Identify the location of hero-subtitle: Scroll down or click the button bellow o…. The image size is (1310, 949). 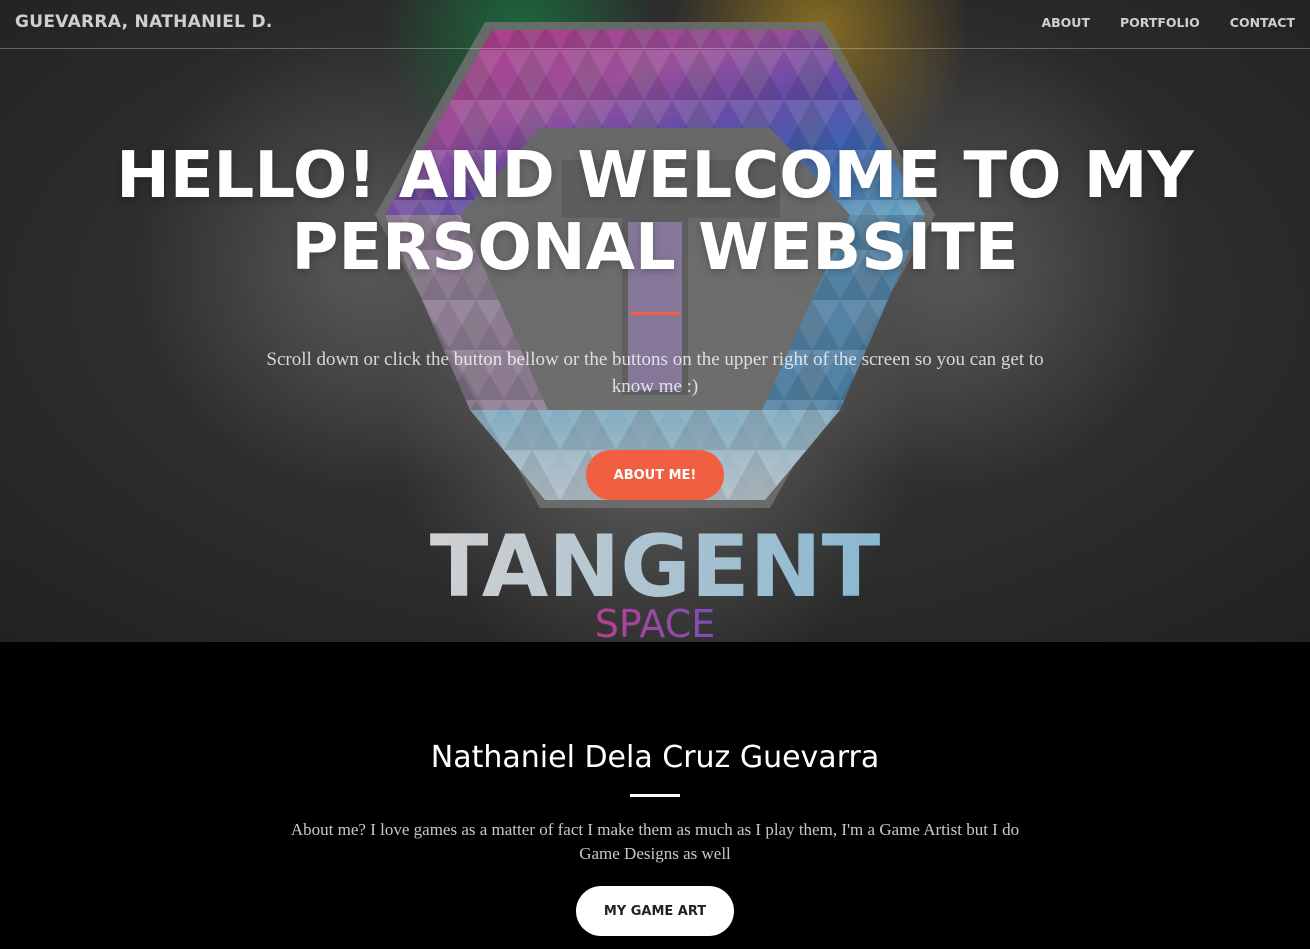
(655, 373).